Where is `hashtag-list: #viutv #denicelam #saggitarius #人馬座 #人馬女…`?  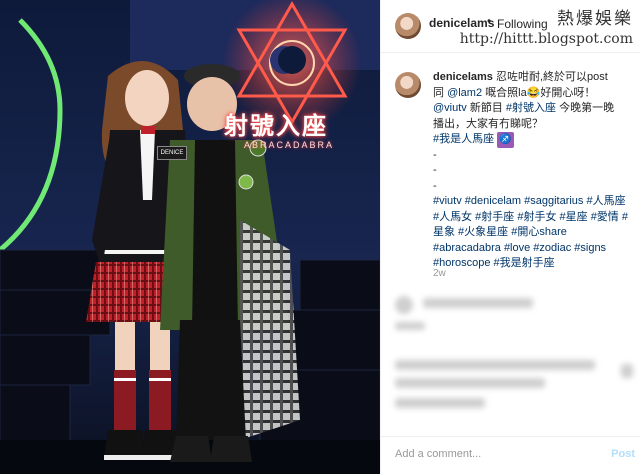 hashtag-list: #viutv #denicelam #saggitarius #人馬座 #人馬女… is located at coordinates (530, 232).